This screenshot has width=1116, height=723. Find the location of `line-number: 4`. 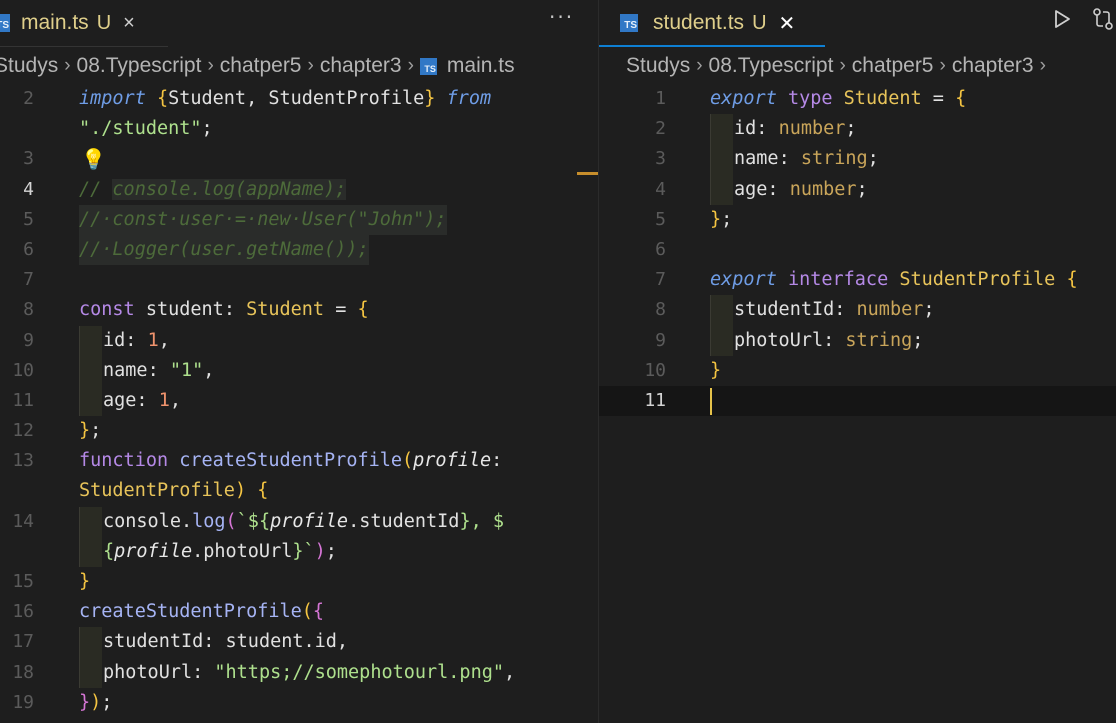

line-number: 4 is located at coordinates (28, 189).